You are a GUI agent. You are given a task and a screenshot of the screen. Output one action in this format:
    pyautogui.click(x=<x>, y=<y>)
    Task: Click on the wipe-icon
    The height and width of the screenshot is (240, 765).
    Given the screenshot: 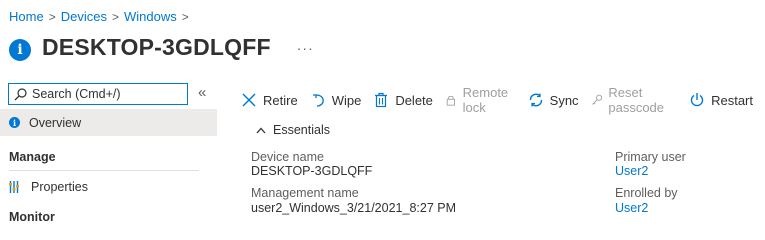 What is the action you would take?
    pyautogui.click(x=318, y=100)
    